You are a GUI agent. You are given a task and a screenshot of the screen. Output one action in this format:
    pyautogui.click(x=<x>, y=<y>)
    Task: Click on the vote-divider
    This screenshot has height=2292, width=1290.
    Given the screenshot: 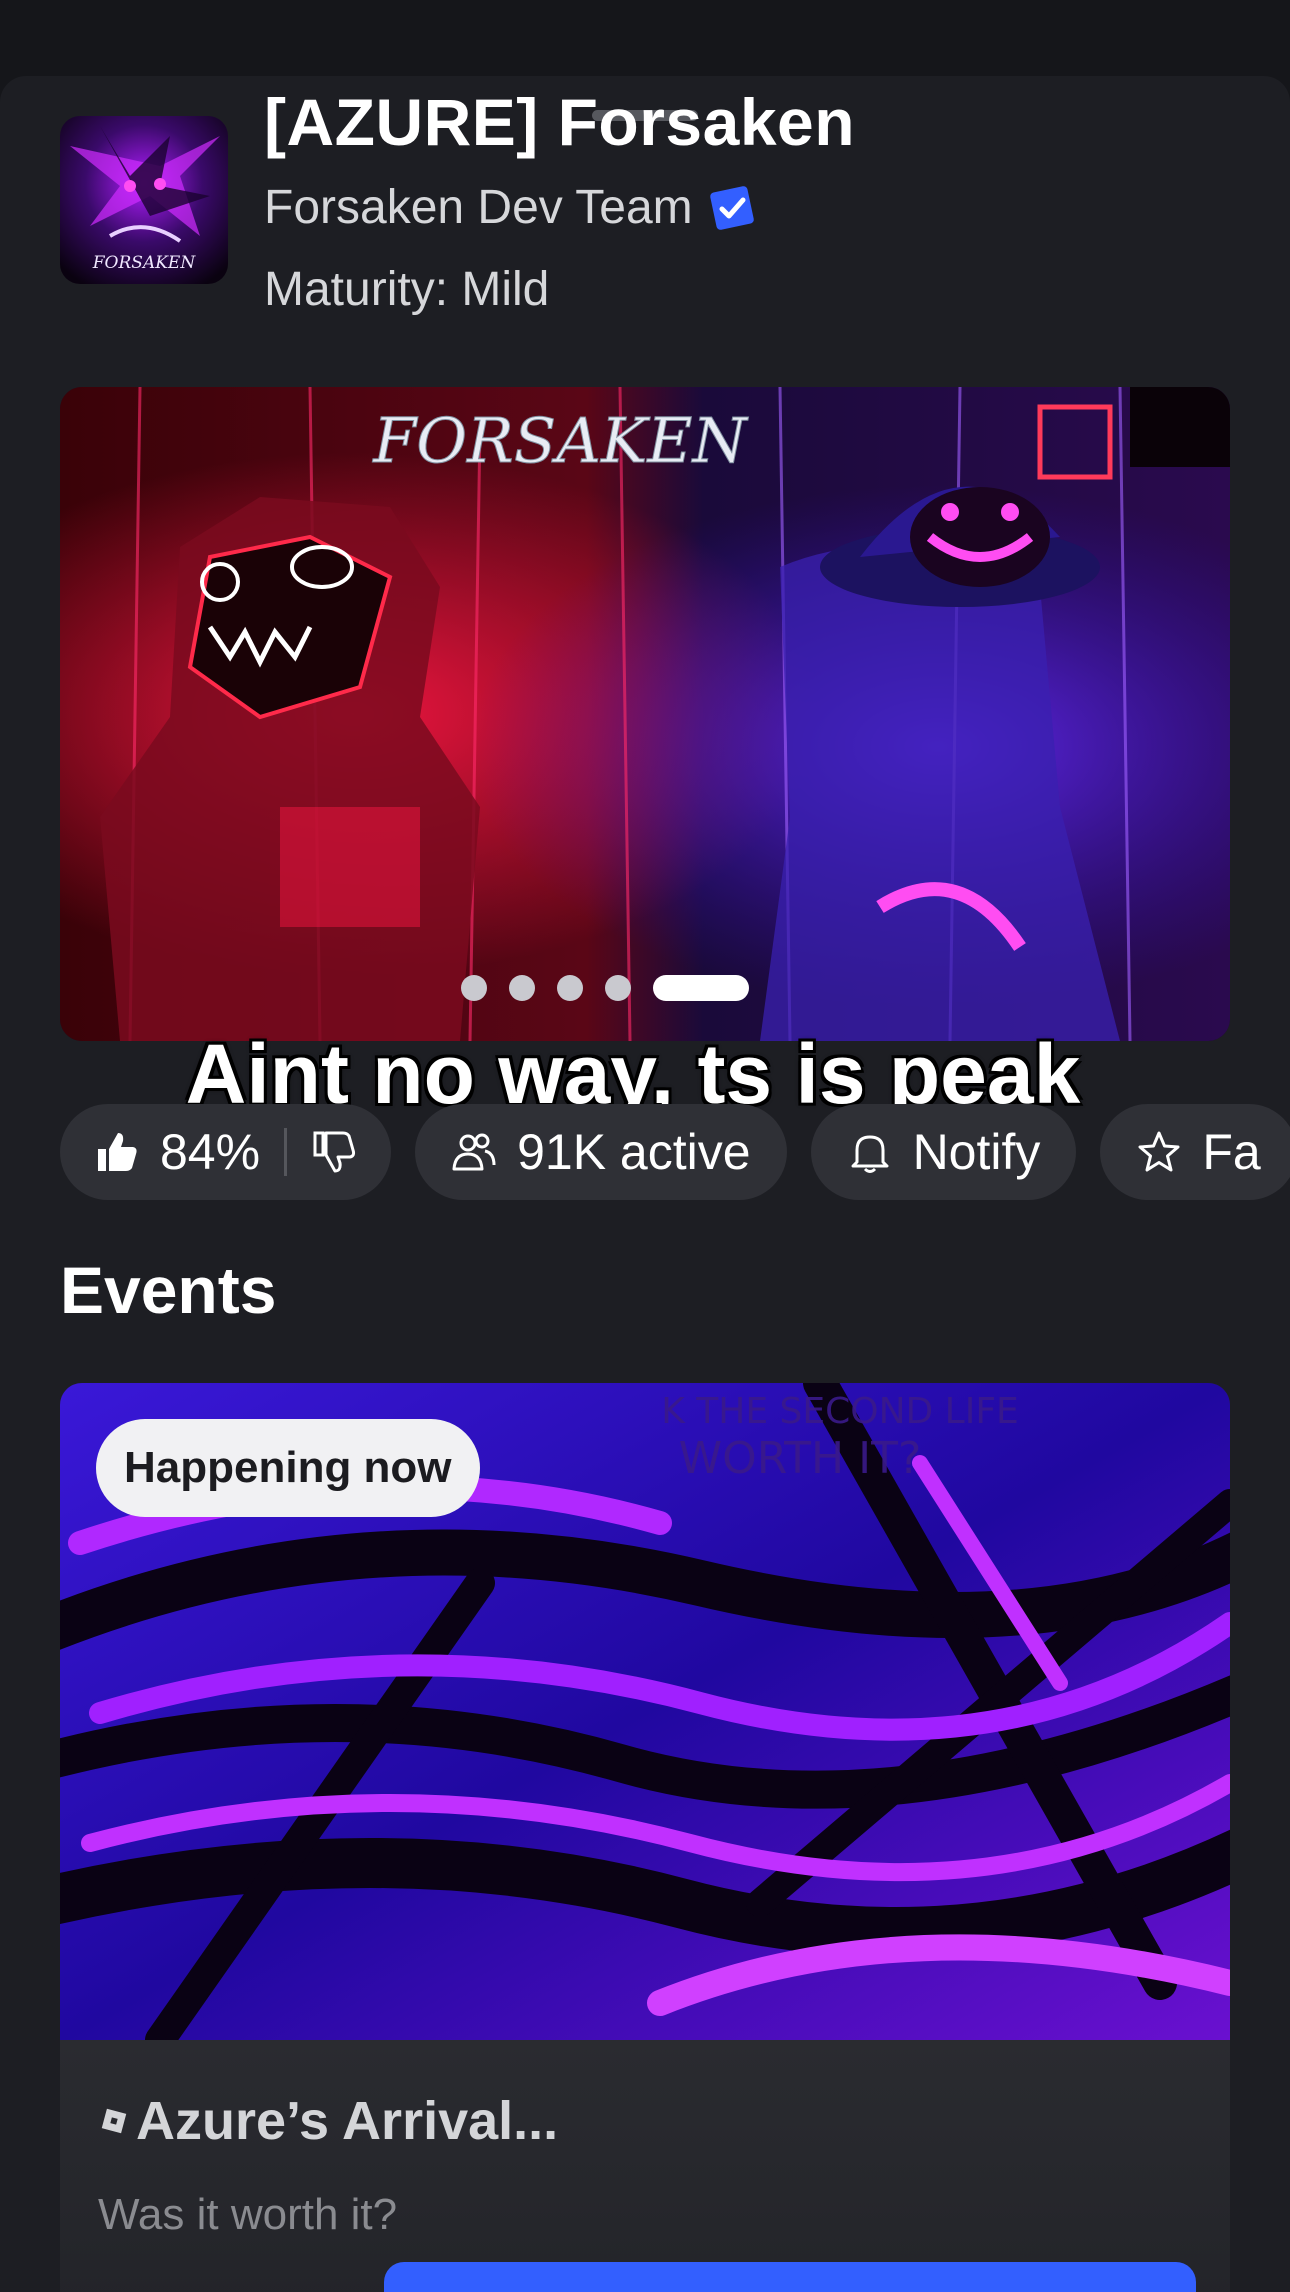 What is the action you would take?
    pyautogui.click(x=286, y=1152)
    